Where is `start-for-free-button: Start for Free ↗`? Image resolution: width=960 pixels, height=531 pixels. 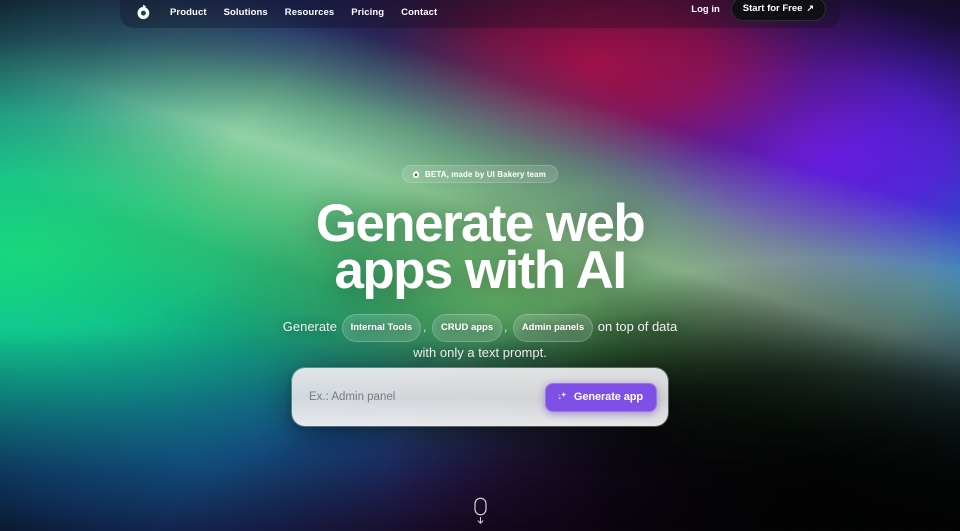
start-for-free-button: Start for Free ↗ is located at coordinates (778, 10).